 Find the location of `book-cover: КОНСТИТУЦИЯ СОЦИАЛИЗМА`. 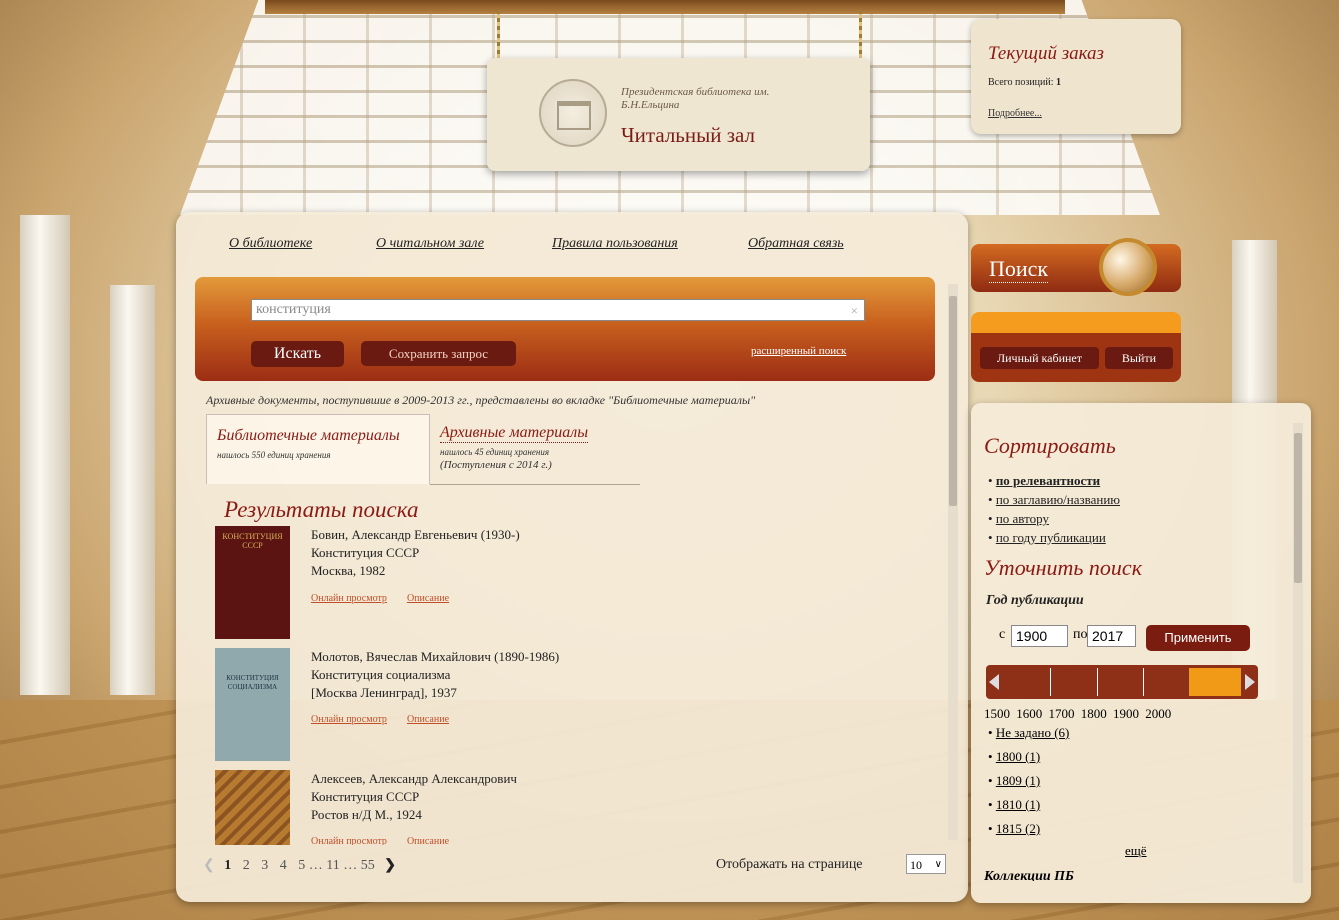

book-cover: КОНСТИТУЦИЯ СОЦИАЛИЗМА is located at coordinates (252, 704).